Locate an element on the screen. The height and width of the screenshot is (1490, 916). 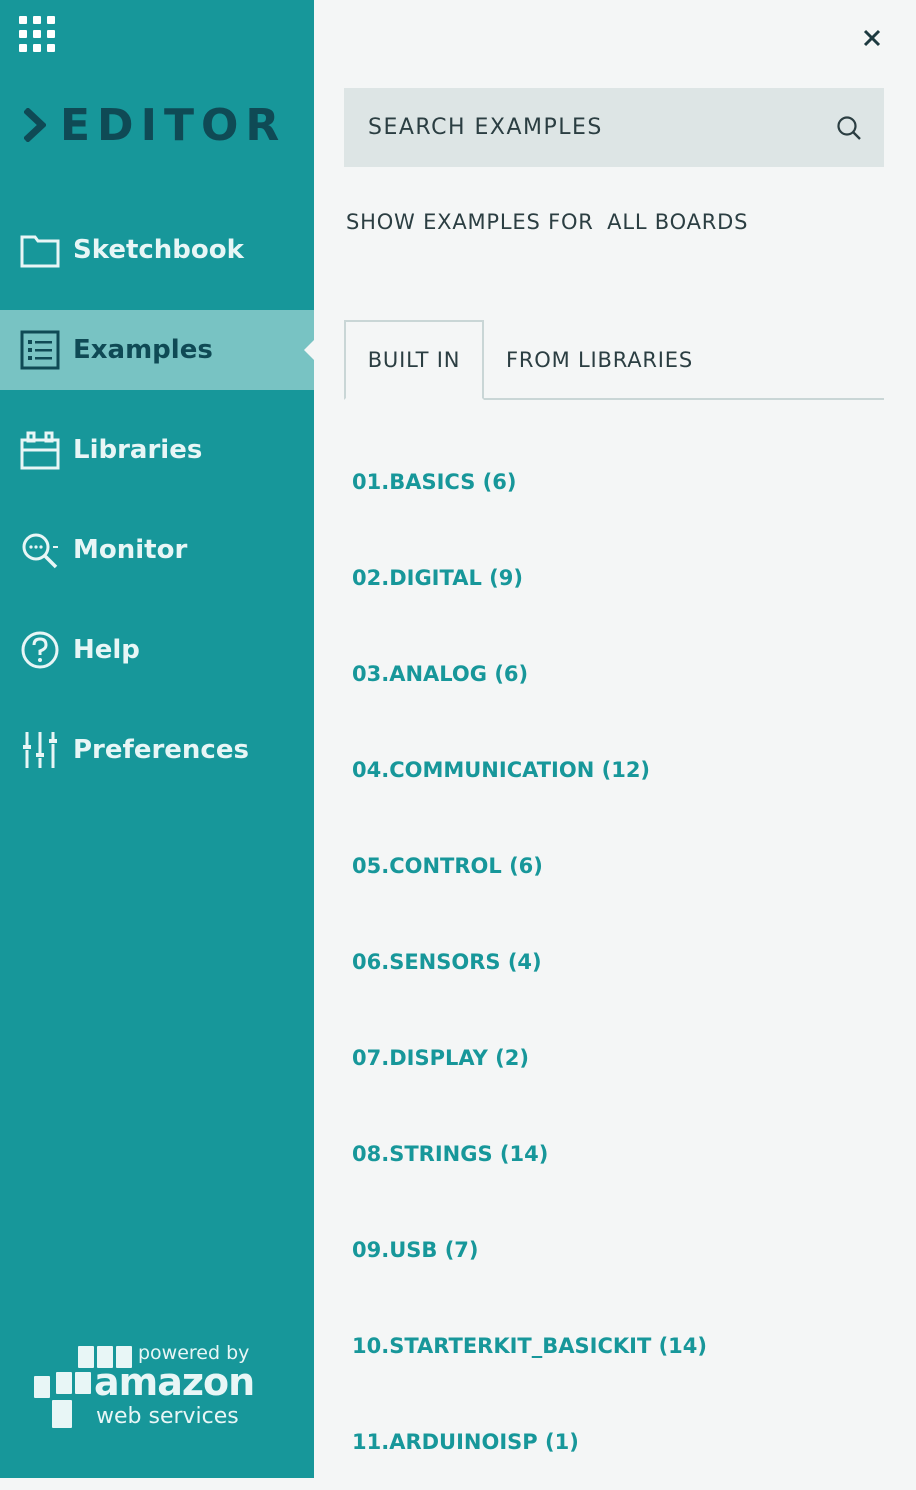
sidebar-item-label: Sketchbook is located at coordinates (158, 250).